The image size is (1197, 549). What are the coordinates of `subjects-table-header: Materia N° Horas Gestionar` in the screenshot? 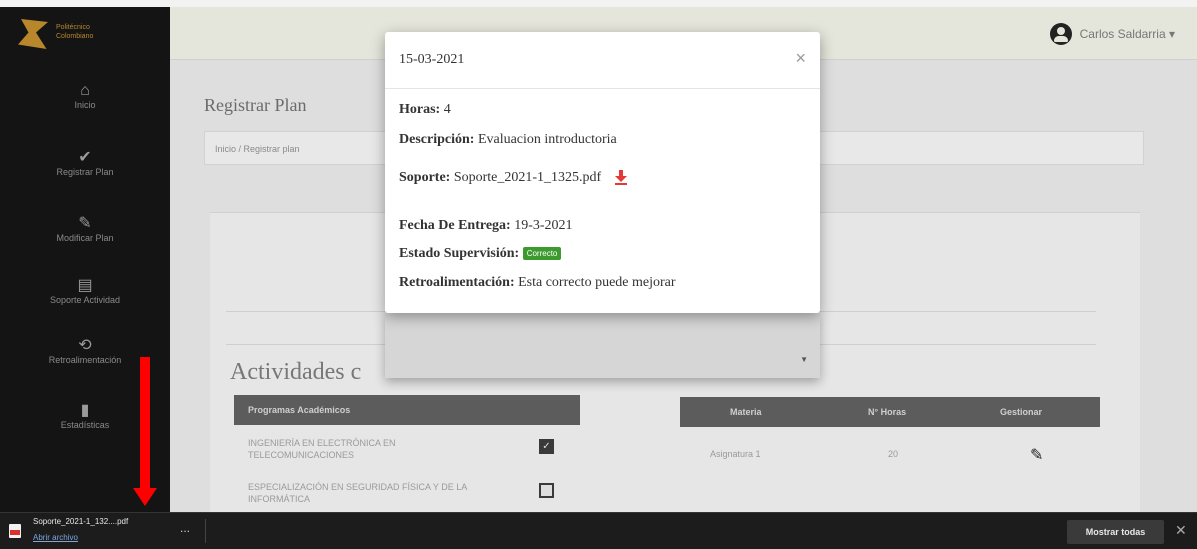 It's located at (890, 412).